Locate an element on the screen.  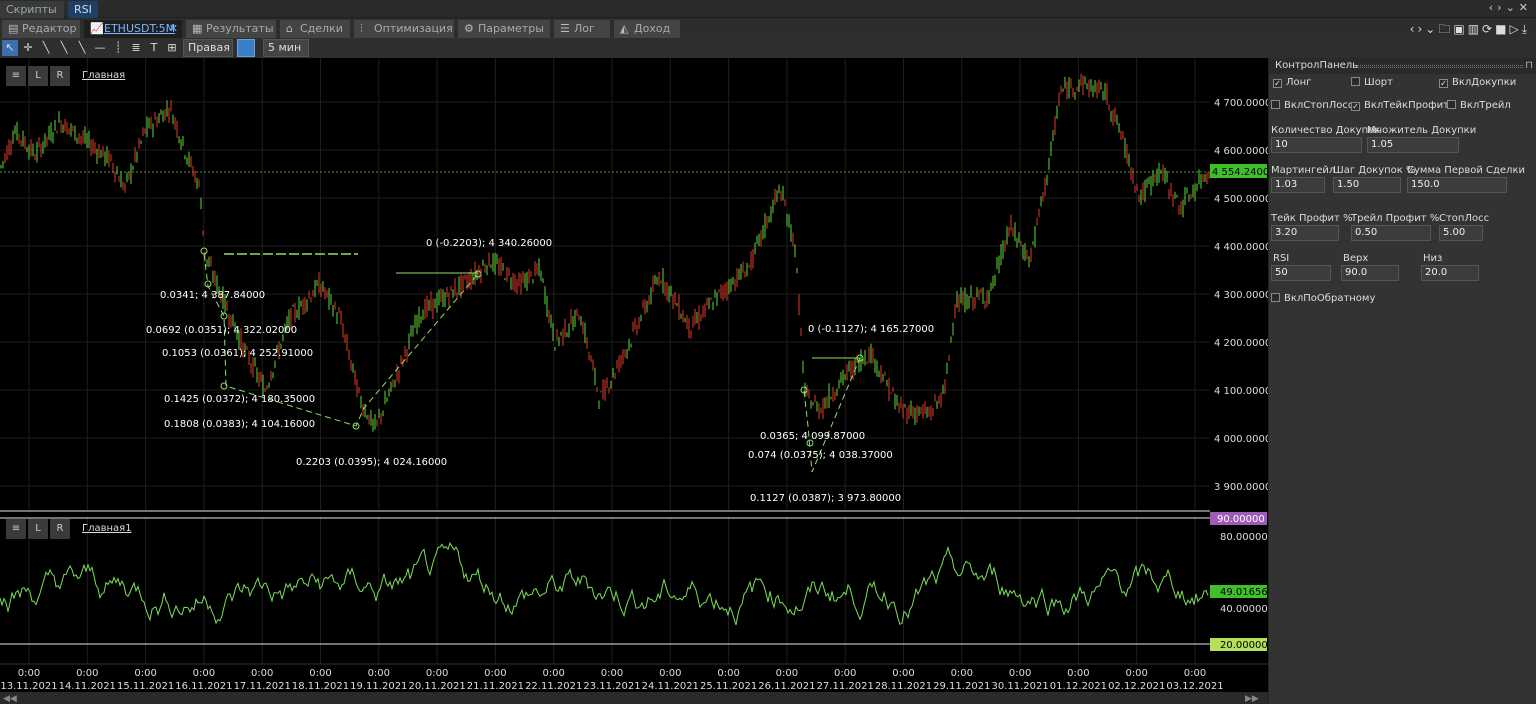
takeprofit-on-checkbox: ✓ ВклТейкПрофит is located at coordinates (1400, 106).